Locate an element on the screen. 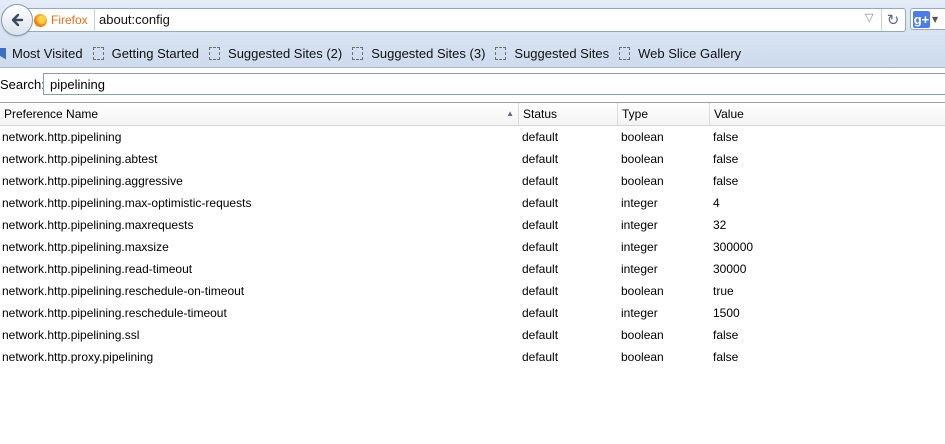 Image resolution: width=945 pixels, height=444 pixels. url-bar: Firefox about:config ▽ ↻ is located at coordinates (466, 20).